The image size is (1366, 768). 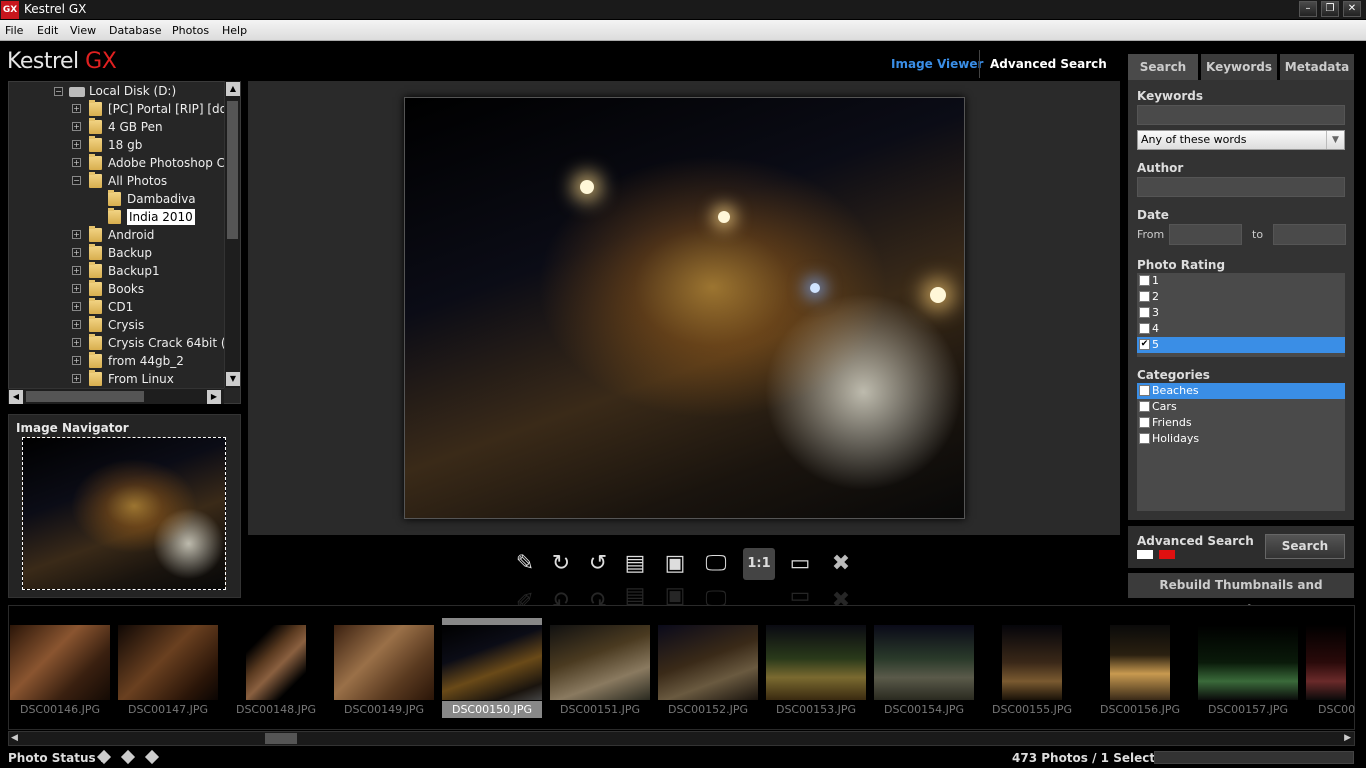 What do you see at coordinates (1241, 407) in the screenshot?
I see `category-option: Cars` at bounding box center [1241, 407].